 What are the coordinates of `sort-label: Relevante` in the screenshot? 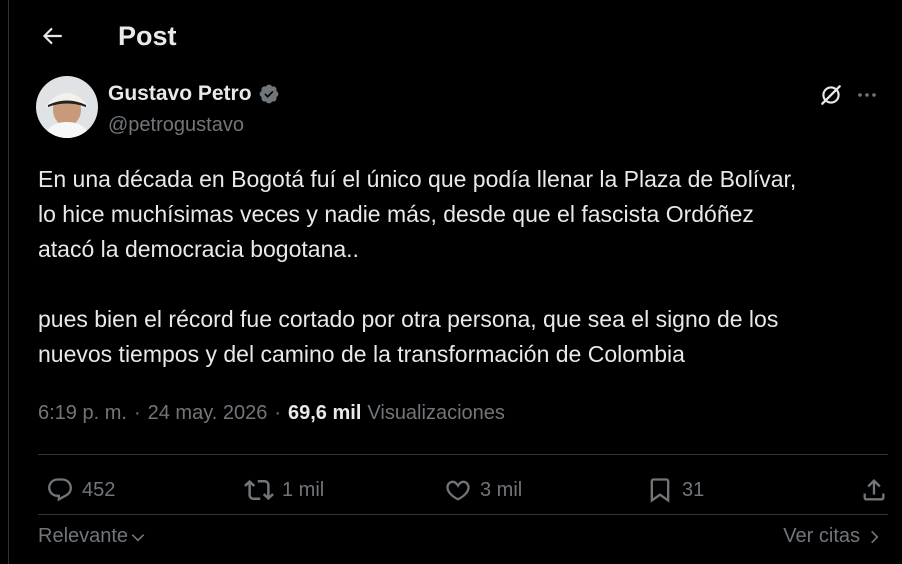 It's located at (83, 536).